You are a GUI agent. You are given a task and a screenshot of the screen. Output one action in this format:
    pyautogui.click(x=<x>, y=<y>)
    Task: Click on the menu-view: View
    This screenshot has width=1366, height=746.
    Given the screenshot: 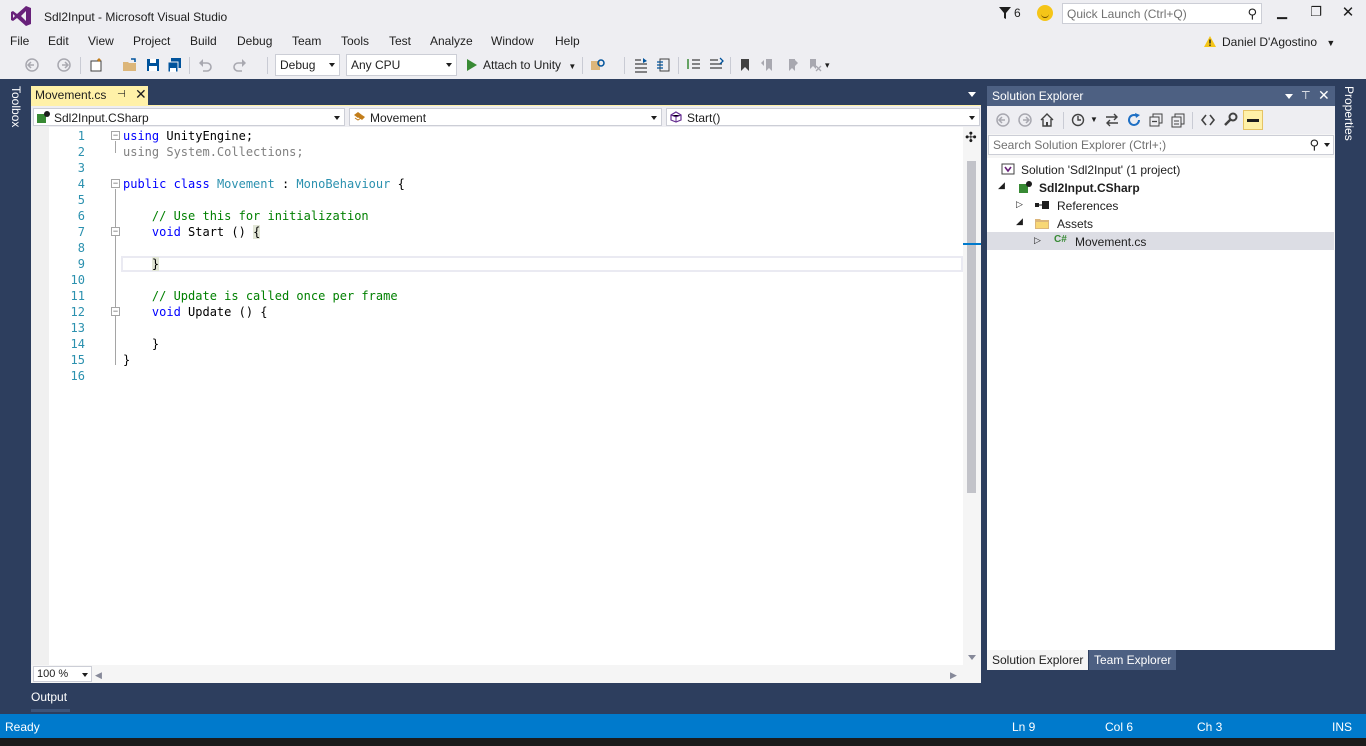 What is the action you would take?
    pyautogui.click(x=101, y=41)
    